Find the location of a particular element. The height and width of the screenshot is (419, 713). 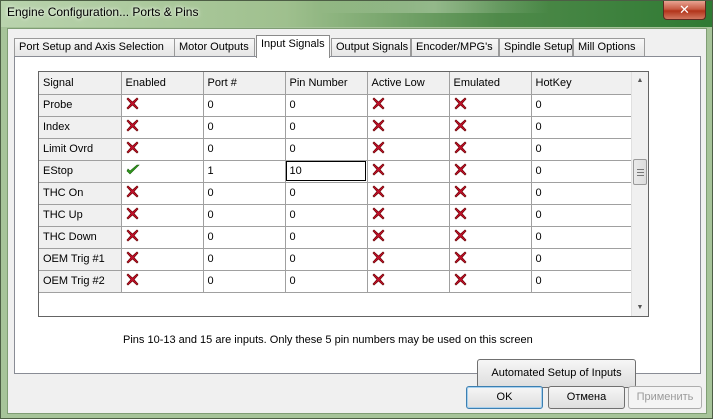

column-header-signal: Signal is located at coordinates (80, 83).